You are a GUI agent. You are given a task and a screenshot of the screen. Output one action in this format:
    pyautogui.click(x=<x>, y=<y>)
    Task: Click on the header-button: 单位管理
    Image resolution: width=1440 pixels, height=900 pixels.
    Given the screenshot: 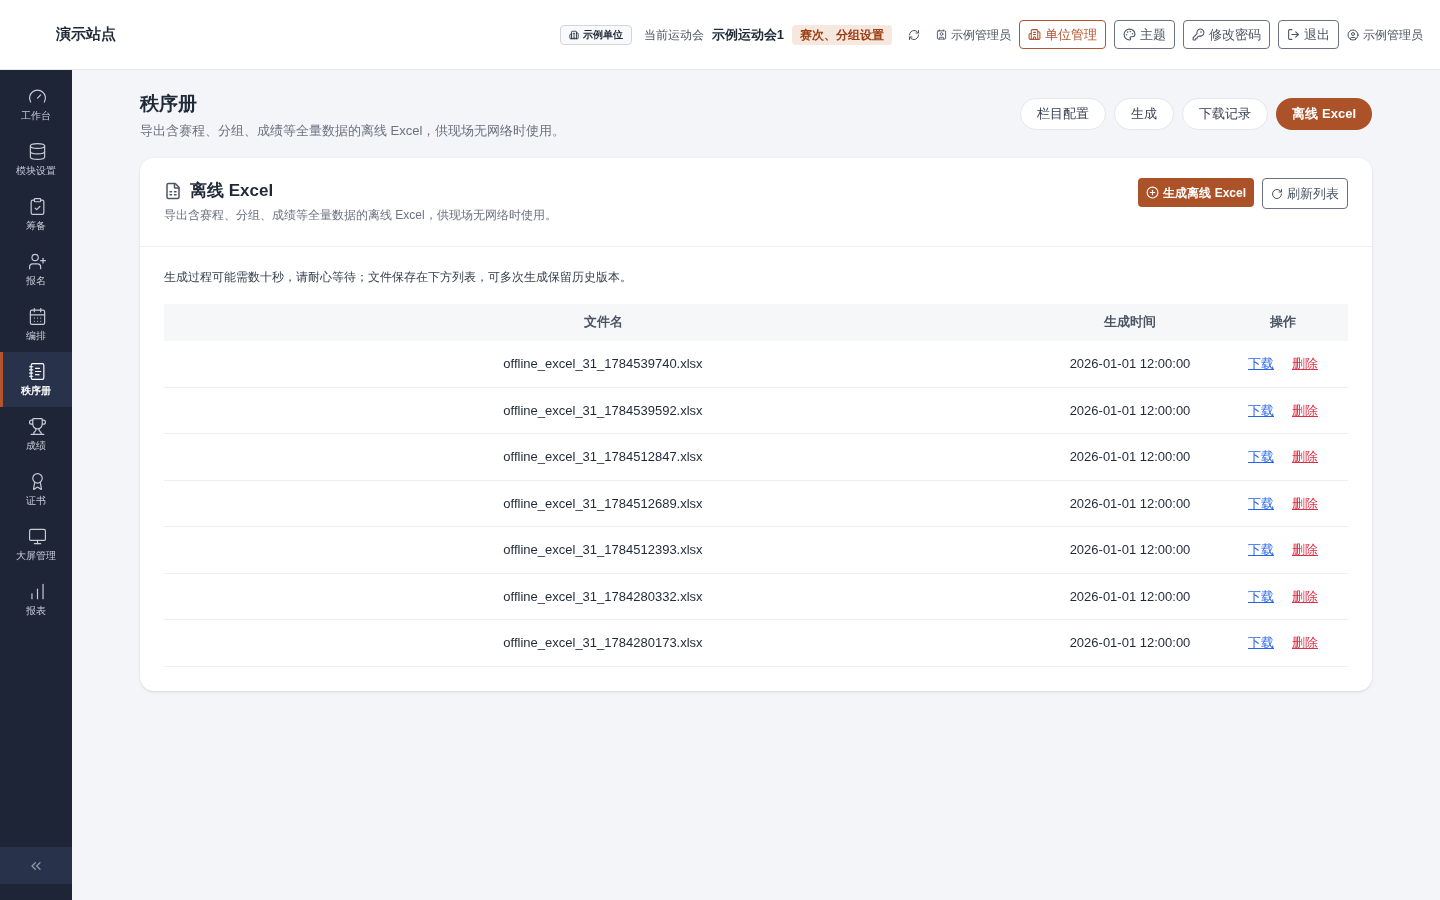 What is the action you would take?
    pyautogui.click(x=1062, y=34)
    